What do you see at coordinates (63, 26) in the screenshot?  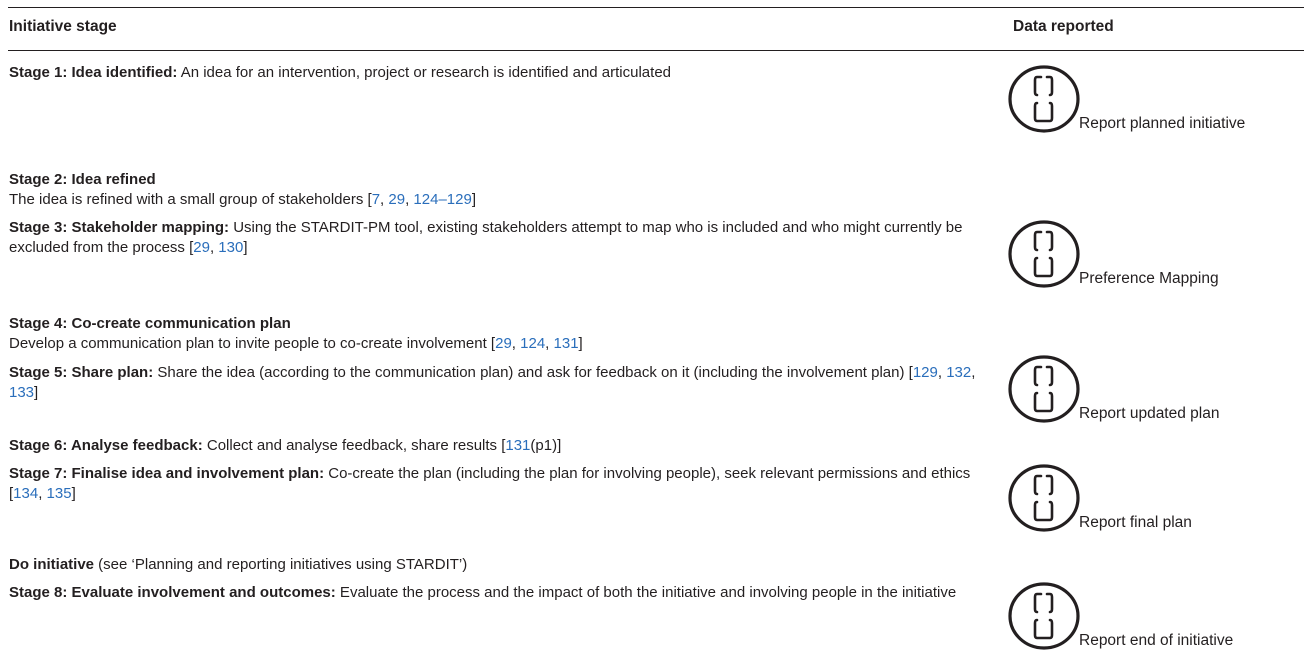 I see `column-header-initiative-stage: Initiative stage` at bounding box center [63, 26].